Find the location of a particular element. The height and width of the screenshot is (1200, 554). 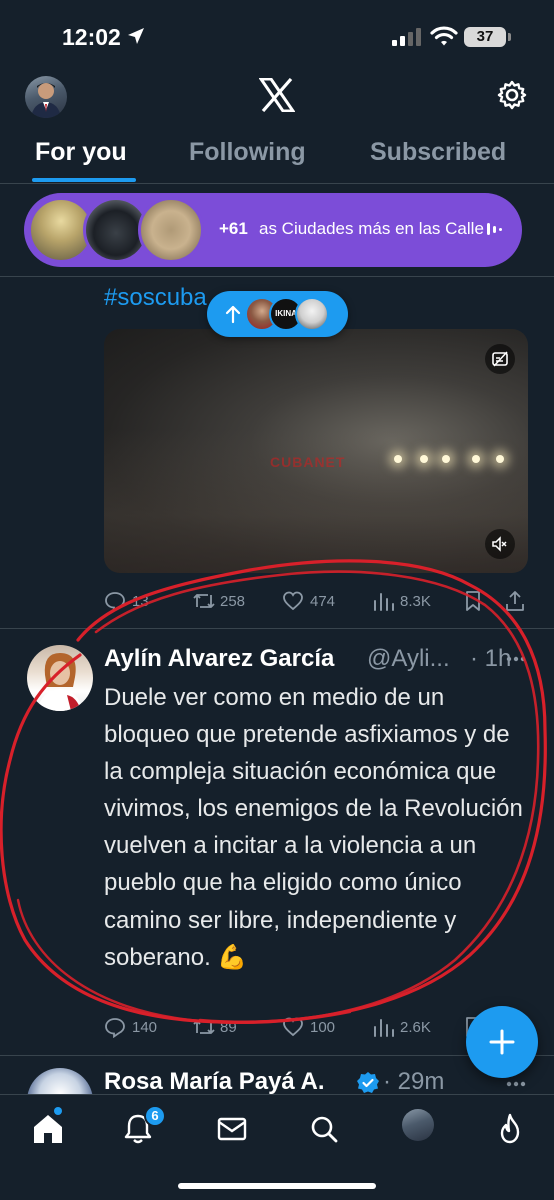

tab-for-you: For you is located at coordinates (81, 152).